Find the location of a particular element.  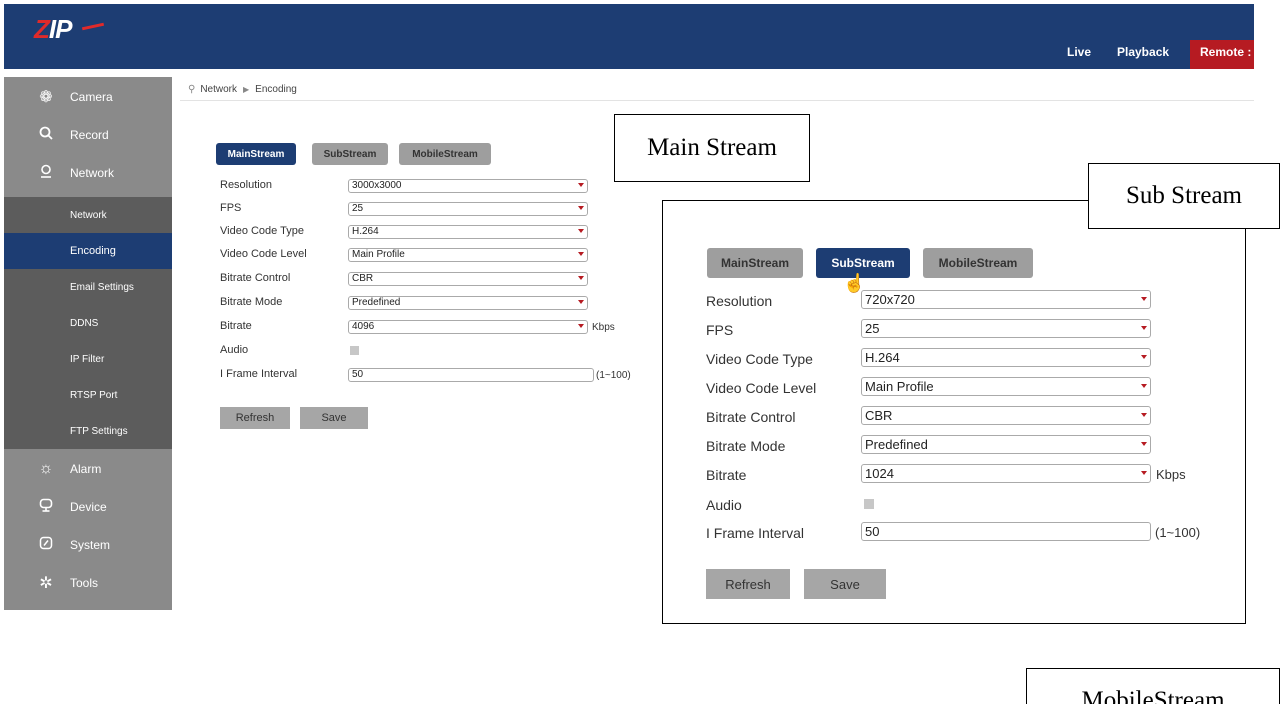

sidebar-item-camera: ❁ Camera is located at coordinates (88, 97).